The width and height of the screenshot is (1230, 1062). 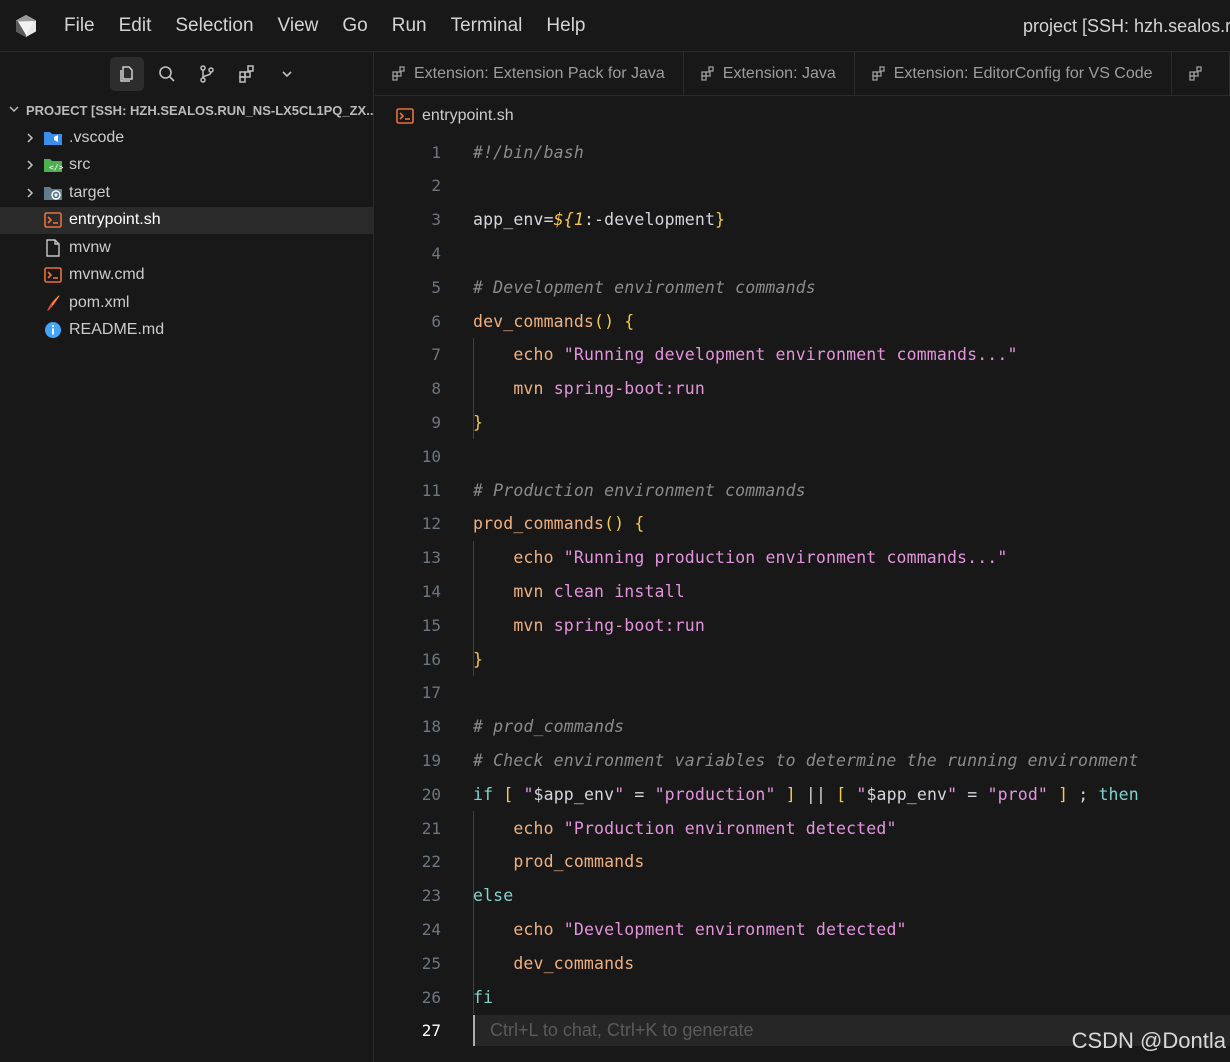 What do you see at coordinates (802, 591) in the screenshot?
I see `code-line: 14 mvn clean install` at bounding box center [802, 591].